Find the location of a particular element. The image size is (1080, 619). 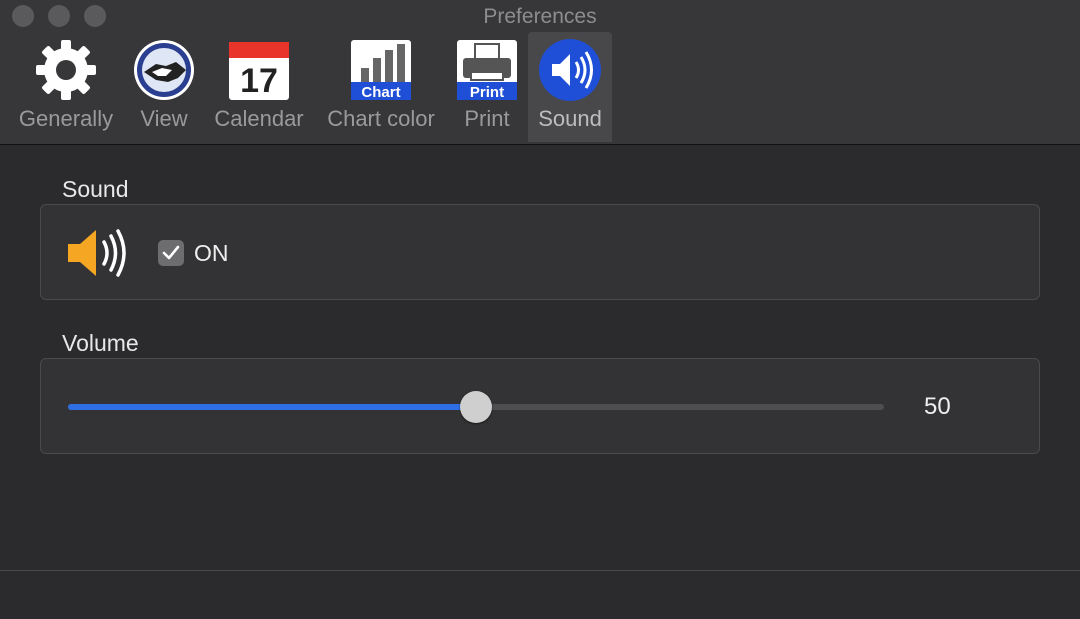

chart-icon: Chart is located at coordinates (381, 70).